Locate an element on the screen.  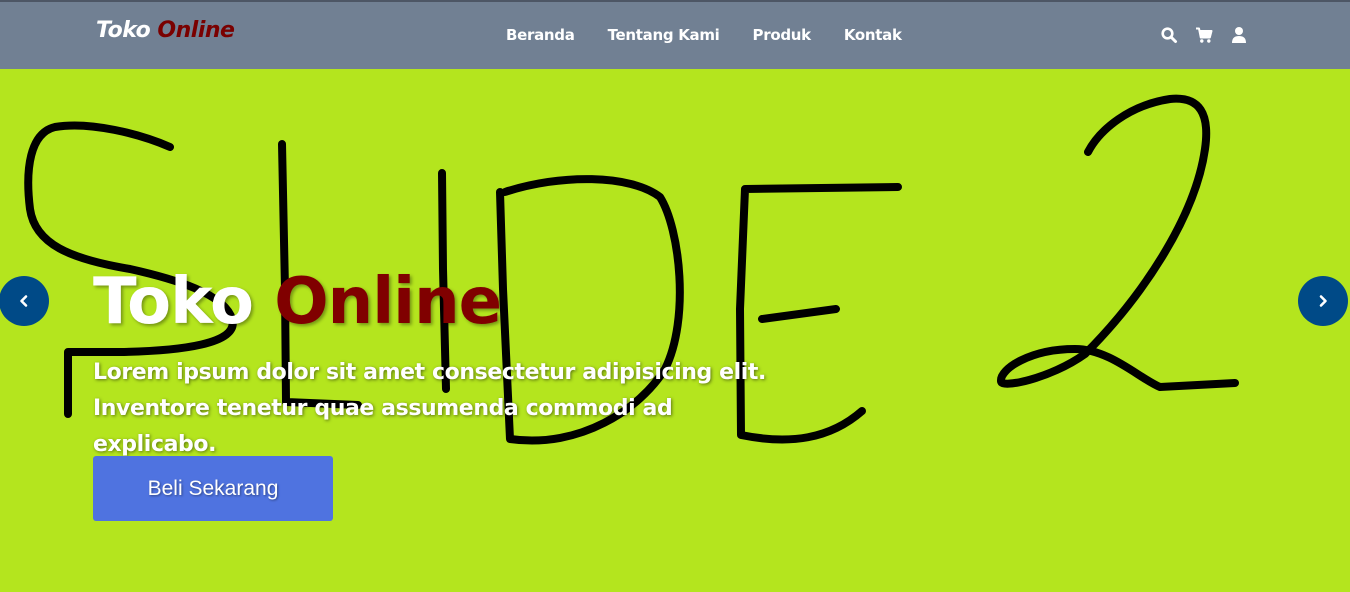
hero-title-toko: Toko is located at coordinates (173, 301).